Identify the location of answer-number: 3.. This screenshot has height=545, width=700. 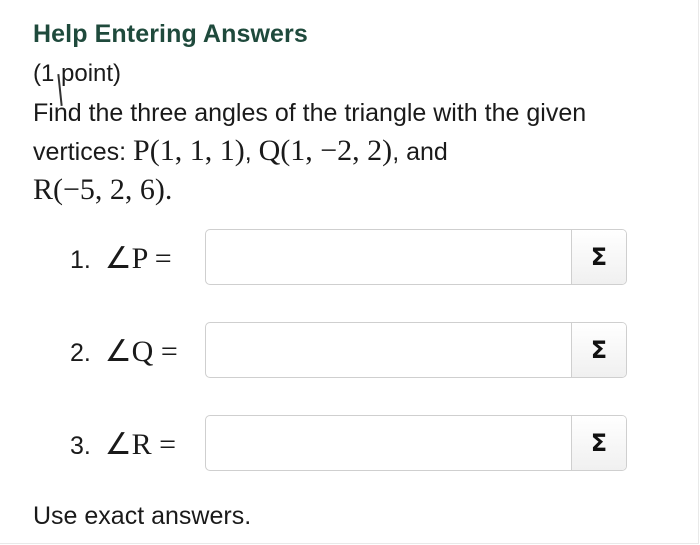
(80, 446).